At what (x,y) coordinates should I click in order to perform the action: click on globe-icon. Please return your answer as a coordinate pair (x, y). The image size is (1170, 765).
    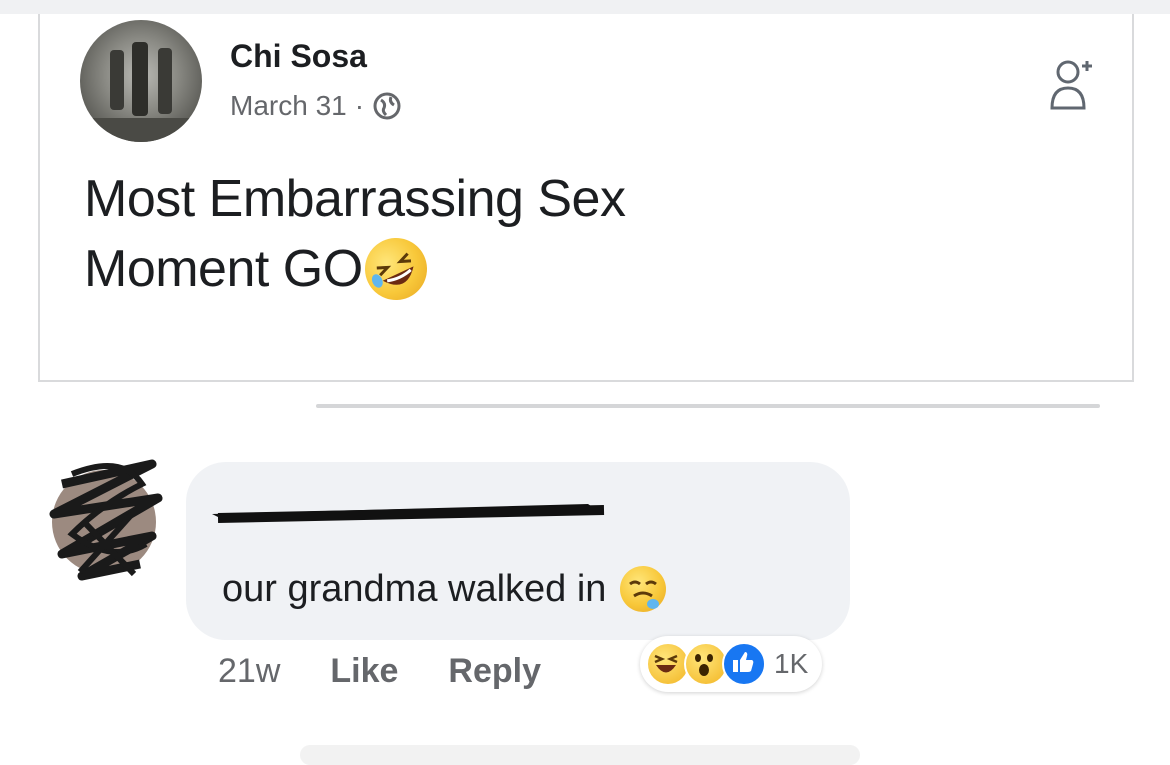
    Looking at the image, I should click on (387, 106).